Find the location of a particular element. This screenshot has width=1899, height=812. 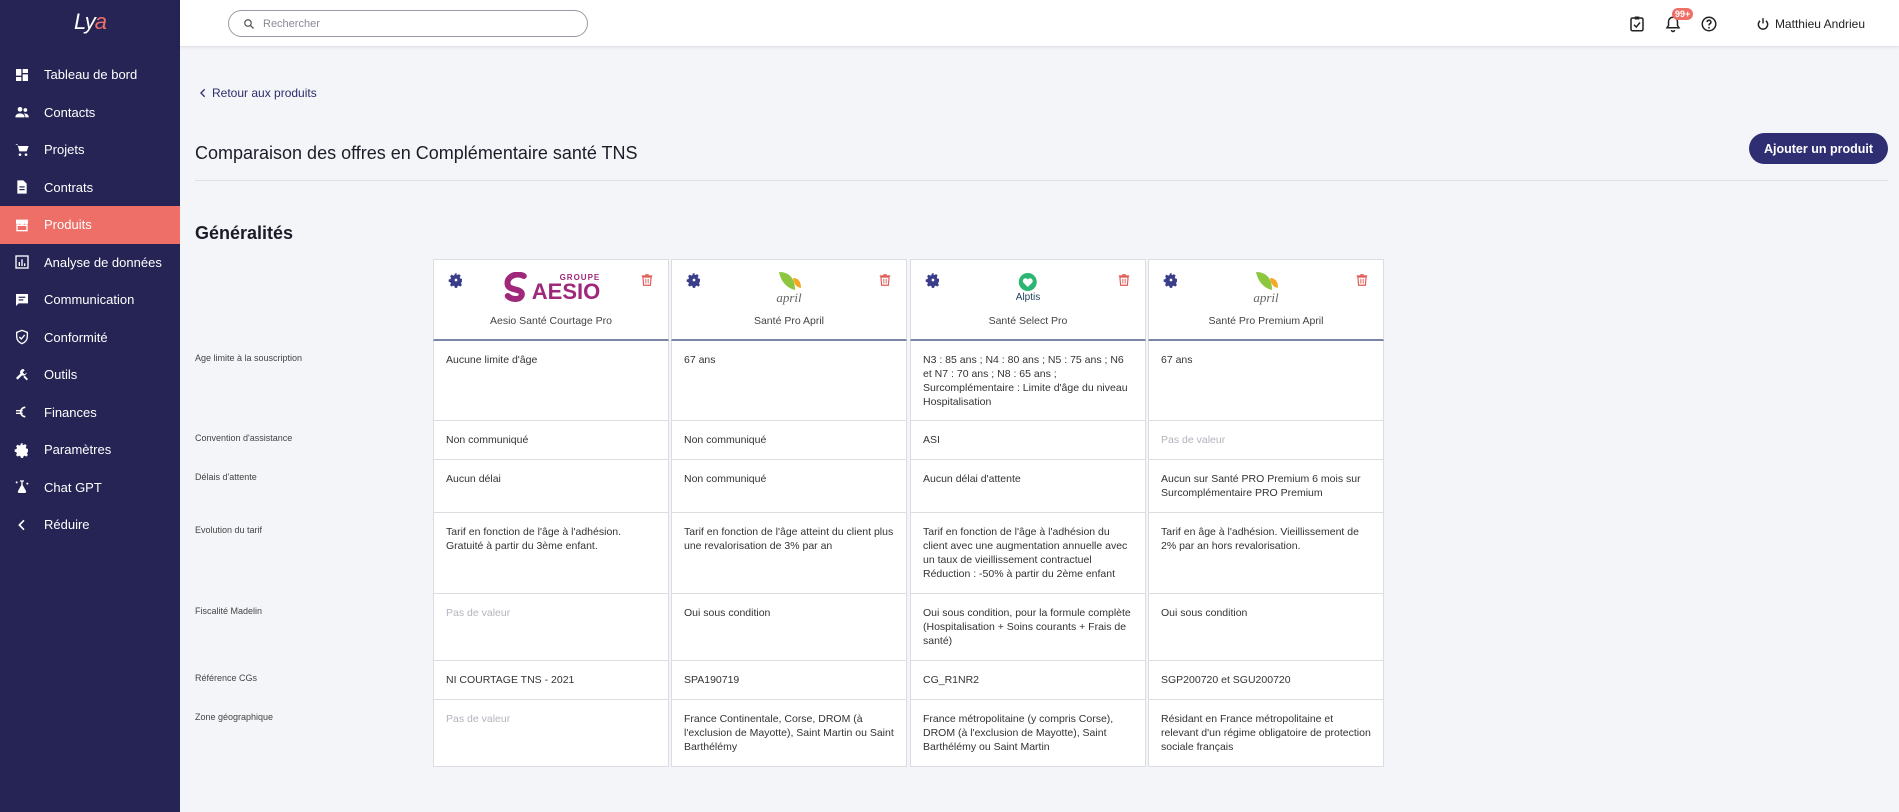

product-logo: GROUPE AESIO is located at coordinates (551, 287).